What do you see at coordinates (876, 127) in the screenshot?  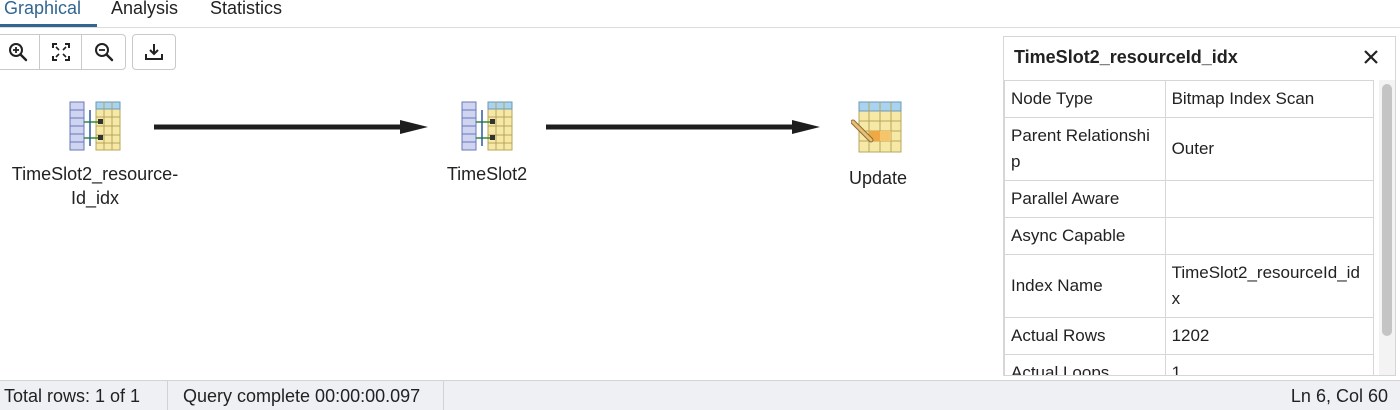 I see `update-table-icon` at bounding box center [876, 127].